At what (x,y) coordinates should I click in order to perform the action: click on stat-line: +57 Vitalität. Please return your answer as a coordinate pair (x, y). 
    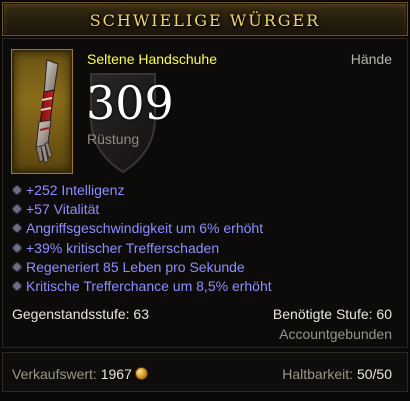
    Looking at the image, I should click on (142, 209).